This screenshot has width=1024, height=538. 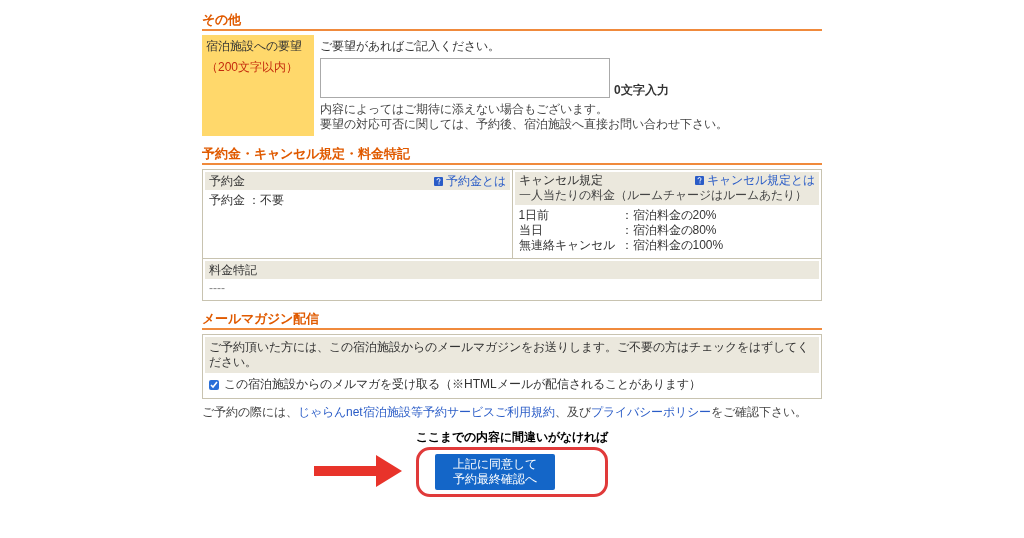 What do you see at coordinates (253, 67) in the screenshot?
I see `limit-text: （200文字以内）` at bounding box center [253, 67].